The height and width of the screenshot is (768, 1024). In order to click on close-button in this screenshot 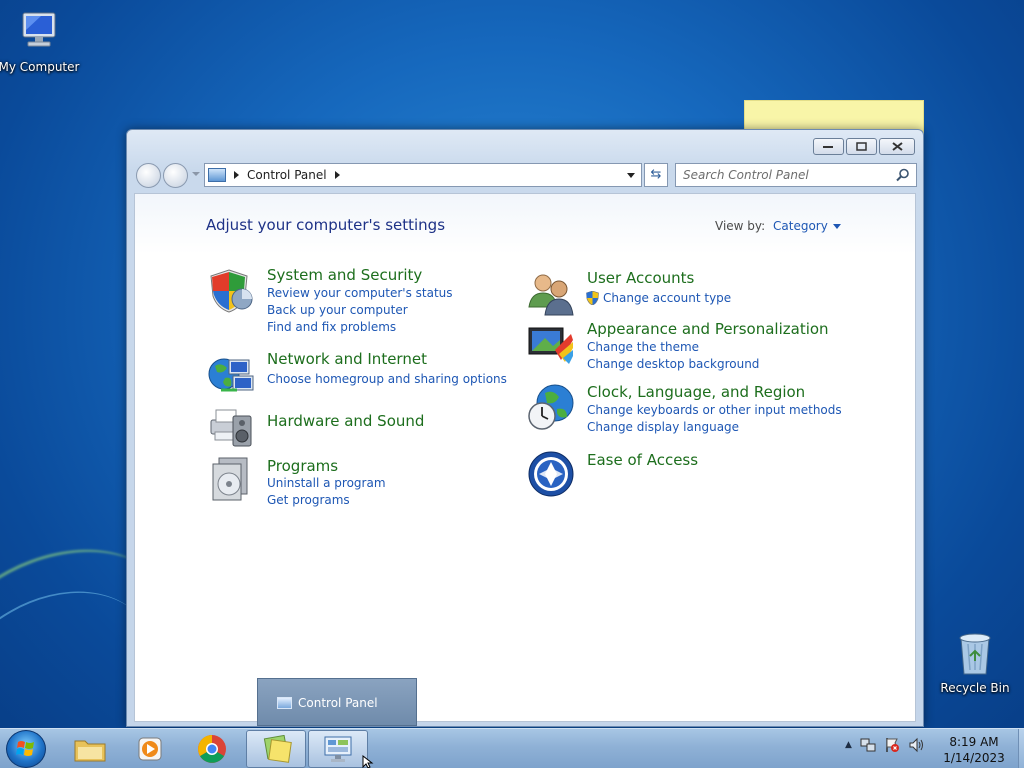, I will do `click(897, 146)`.